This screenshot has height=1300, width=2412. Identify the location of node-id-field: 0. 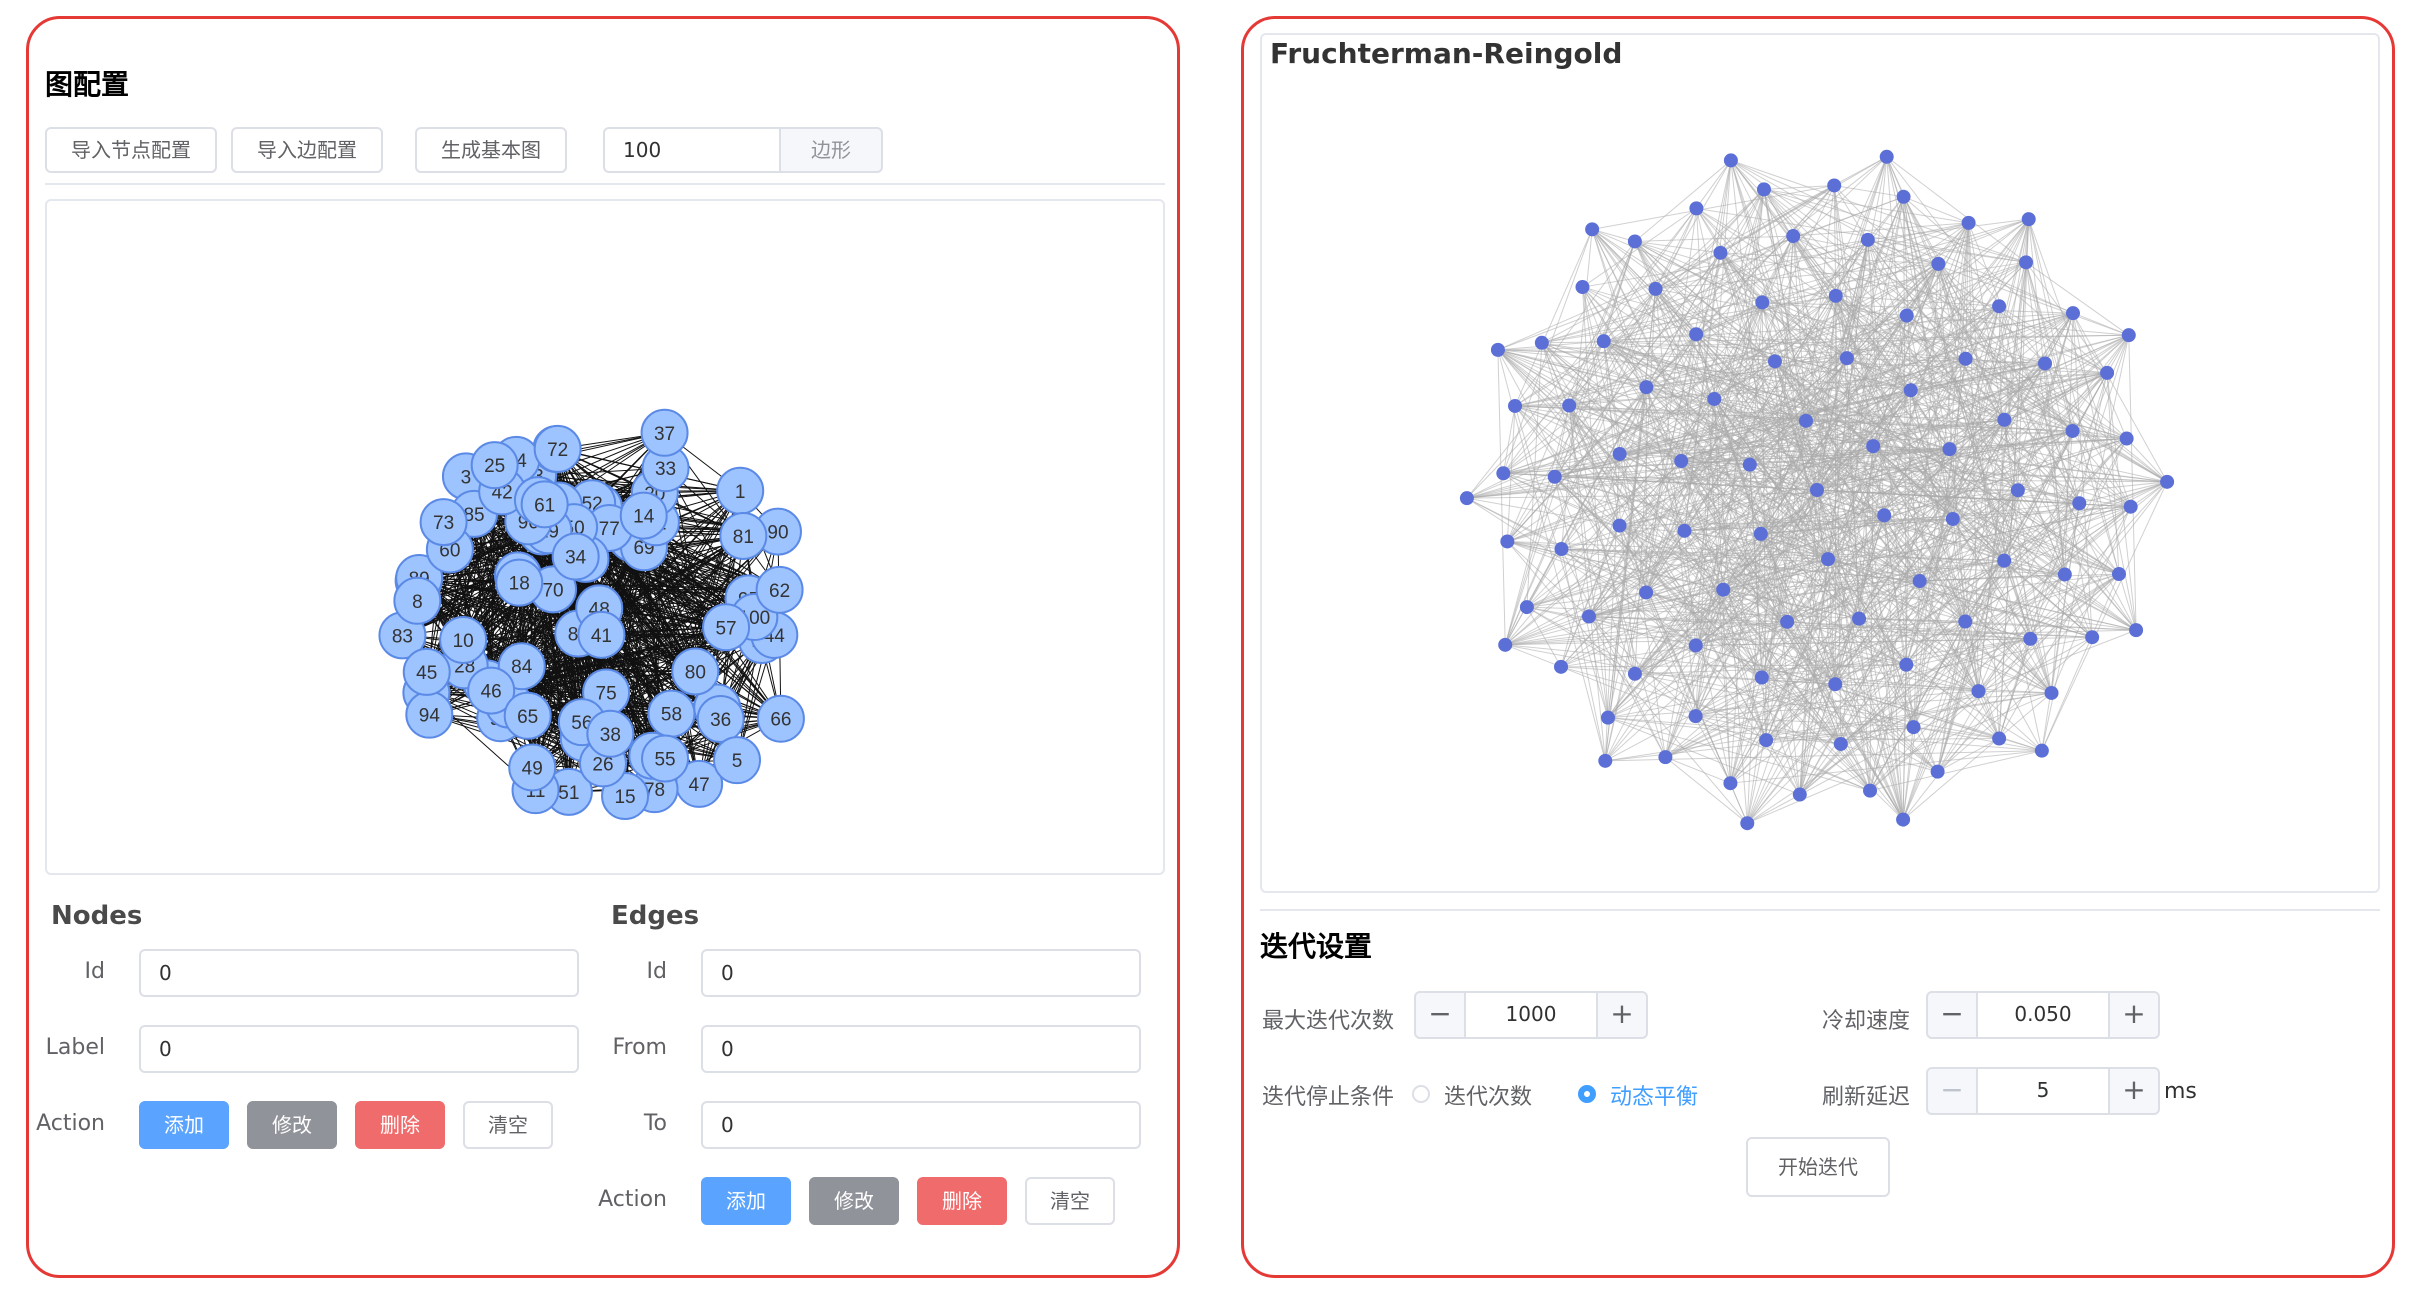
(359, 973).